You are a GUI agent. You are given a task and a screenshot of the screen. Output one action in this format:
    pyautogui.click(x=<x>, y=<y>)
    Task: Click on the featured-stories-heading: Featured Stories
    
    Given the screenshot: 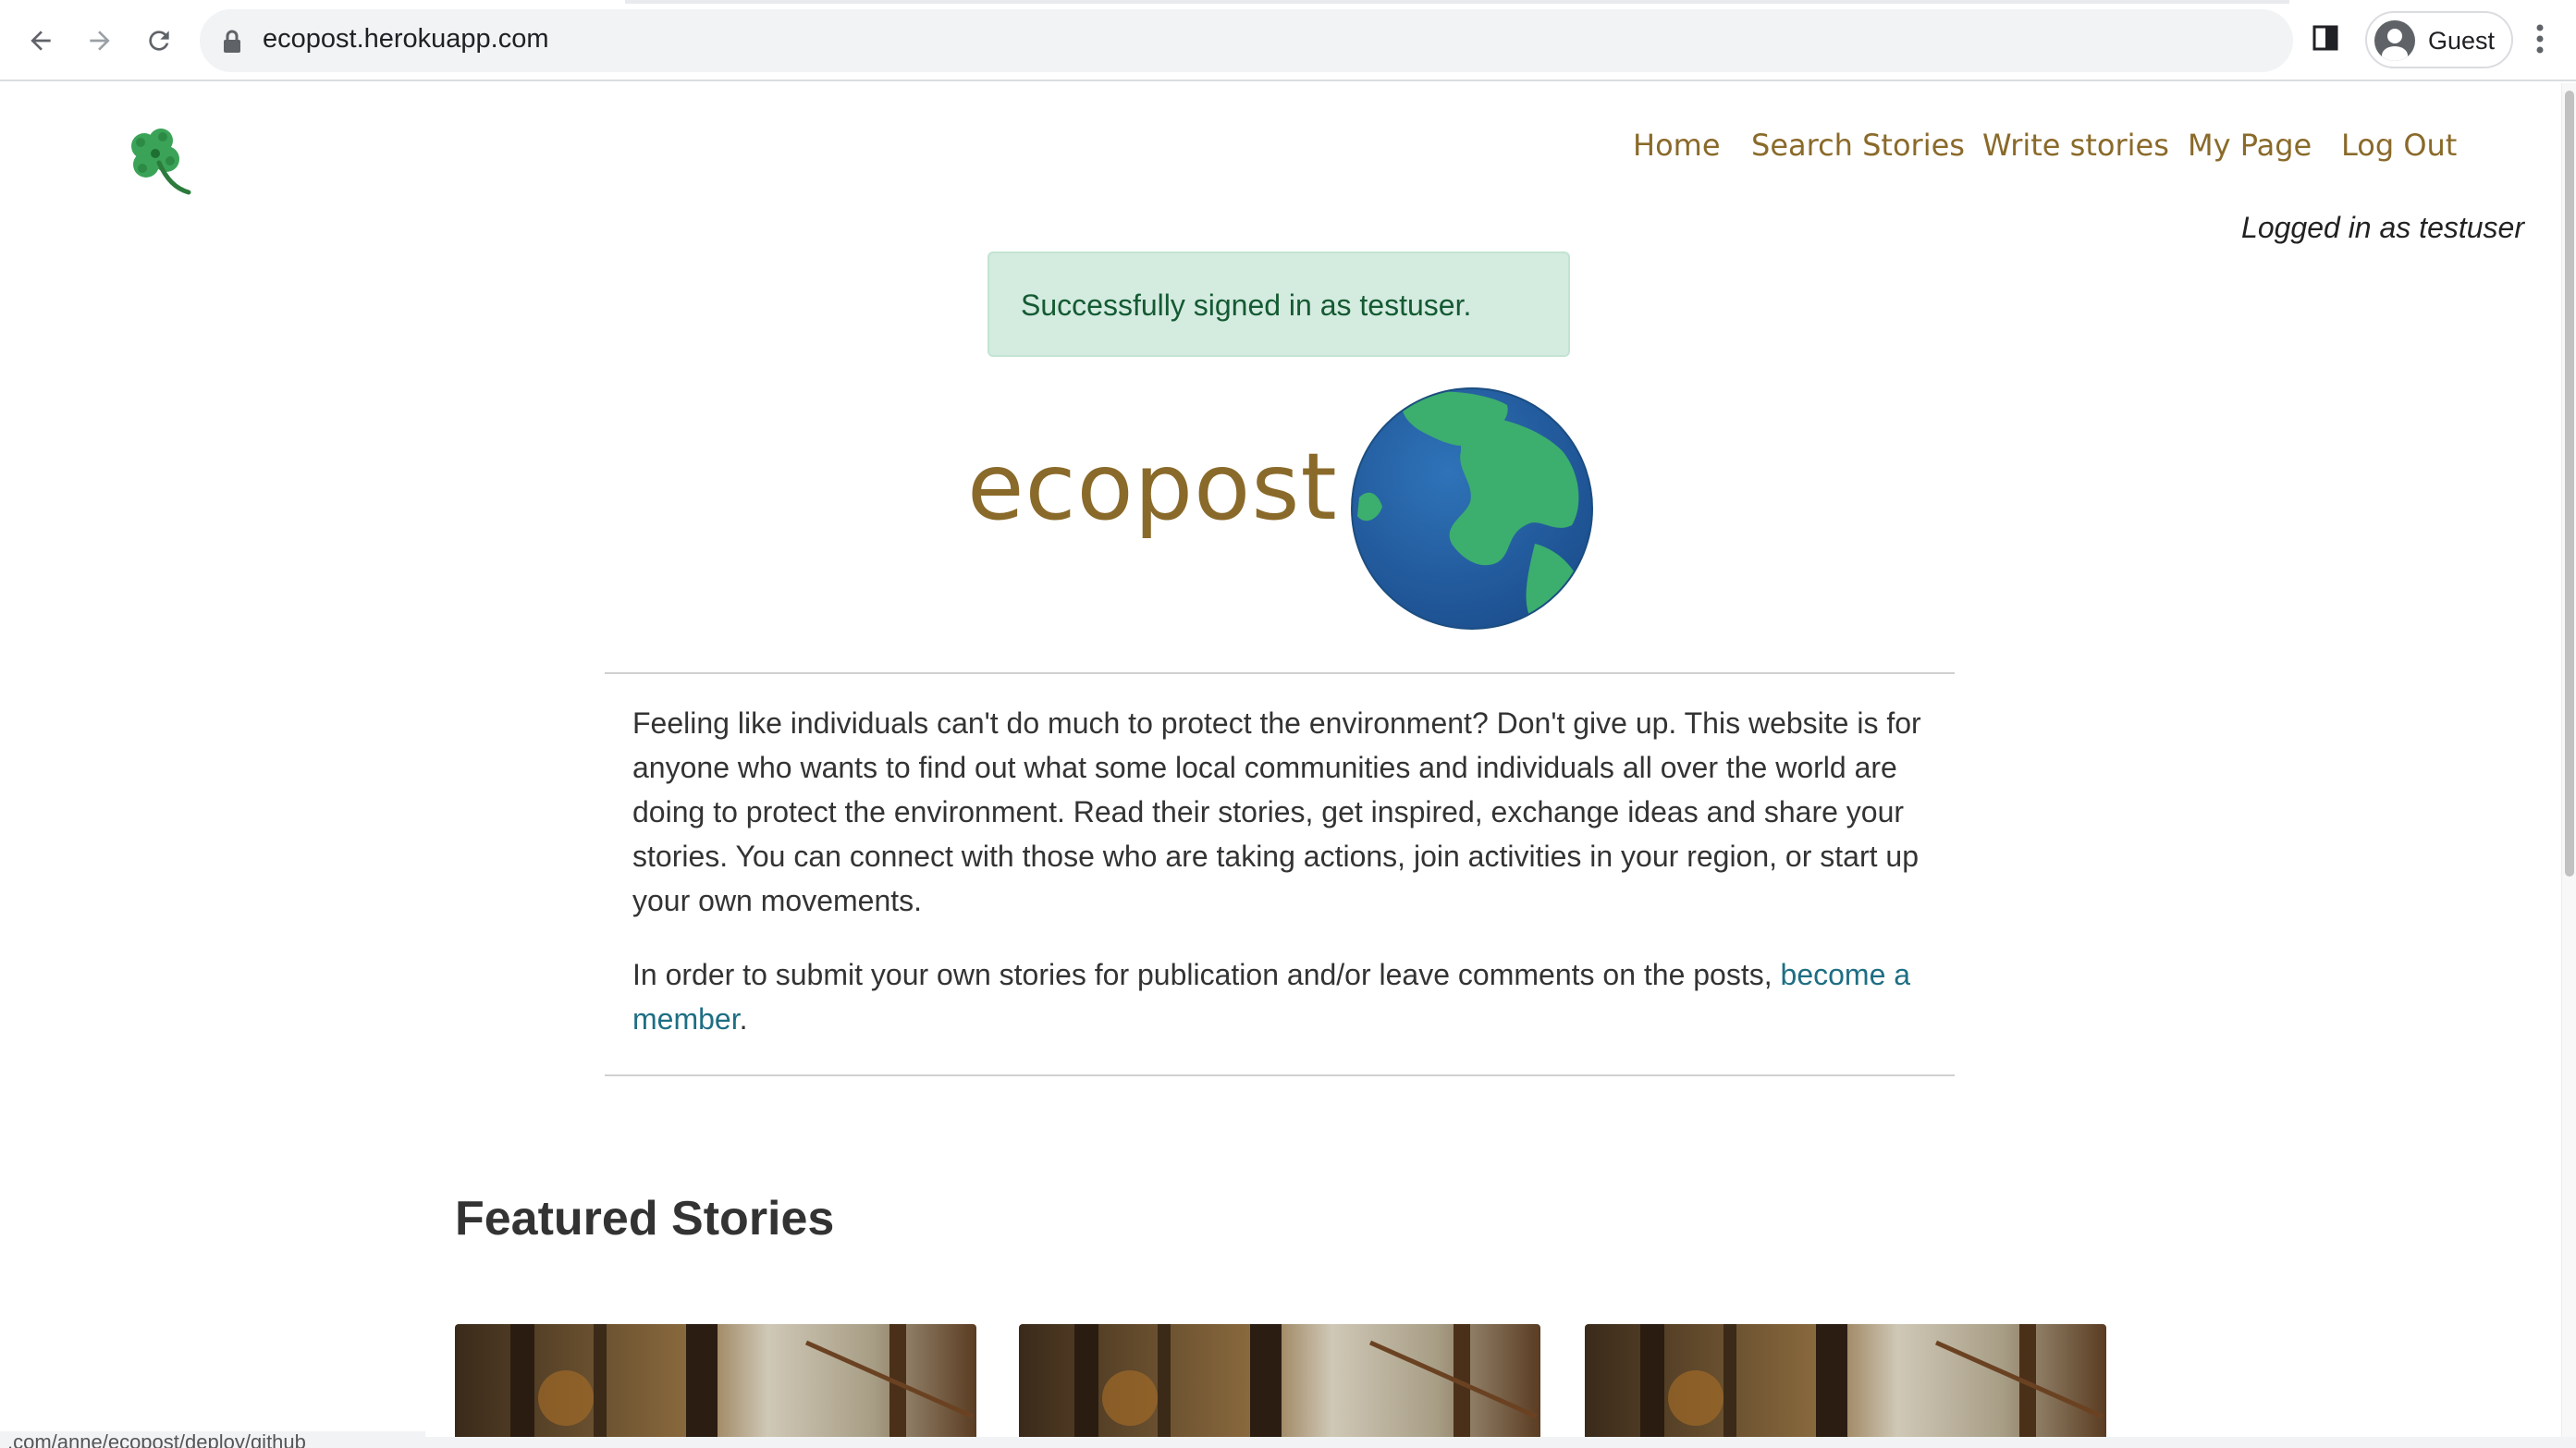 What is the action you would take?
    pyautogui.click(x=645, y=1219)
    